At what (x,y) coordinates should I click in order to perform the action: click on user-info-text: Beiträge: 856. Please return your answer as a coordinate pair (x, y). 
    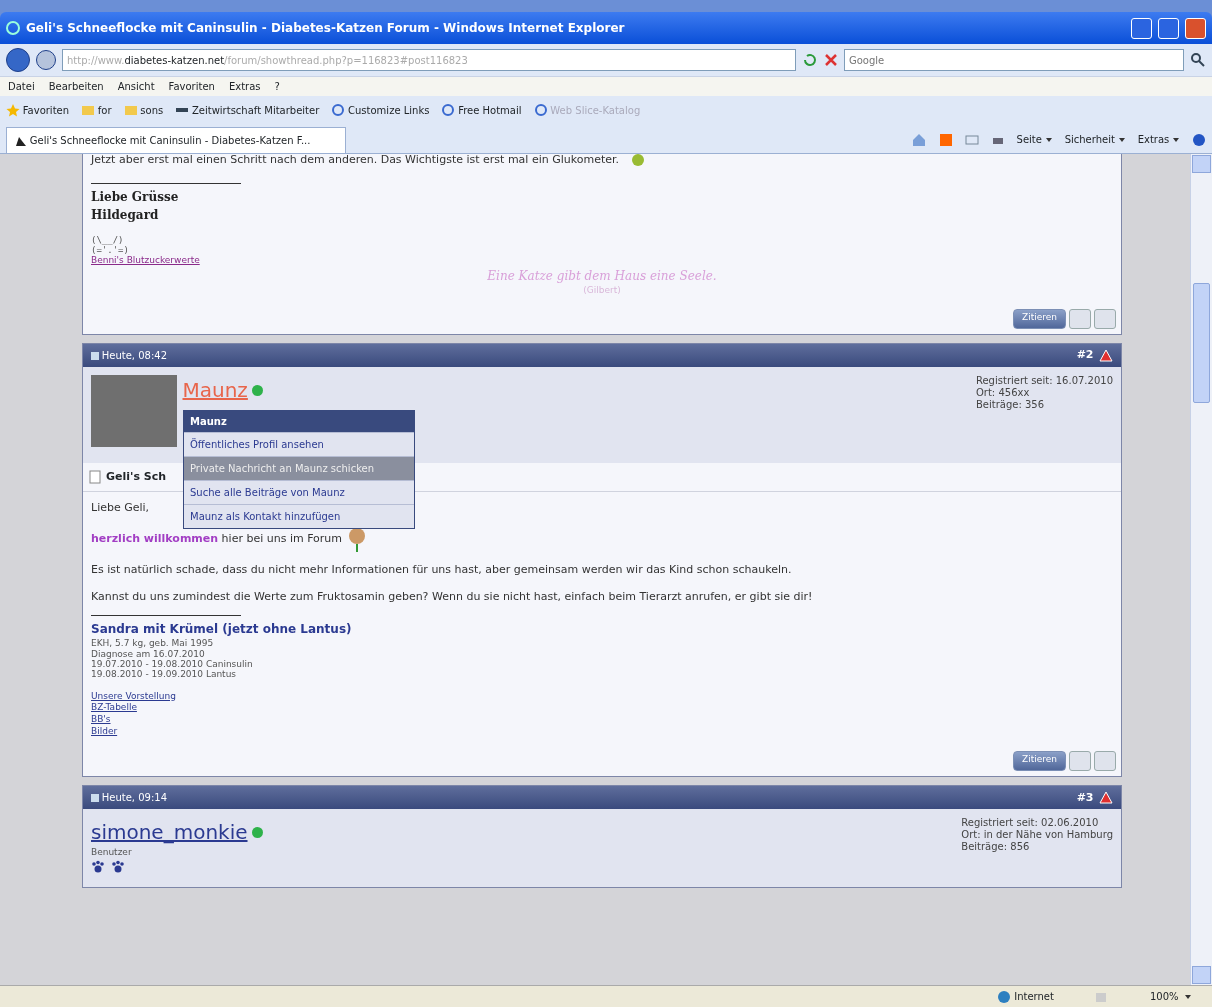
    Looking at the image, I should click on (996, 847).